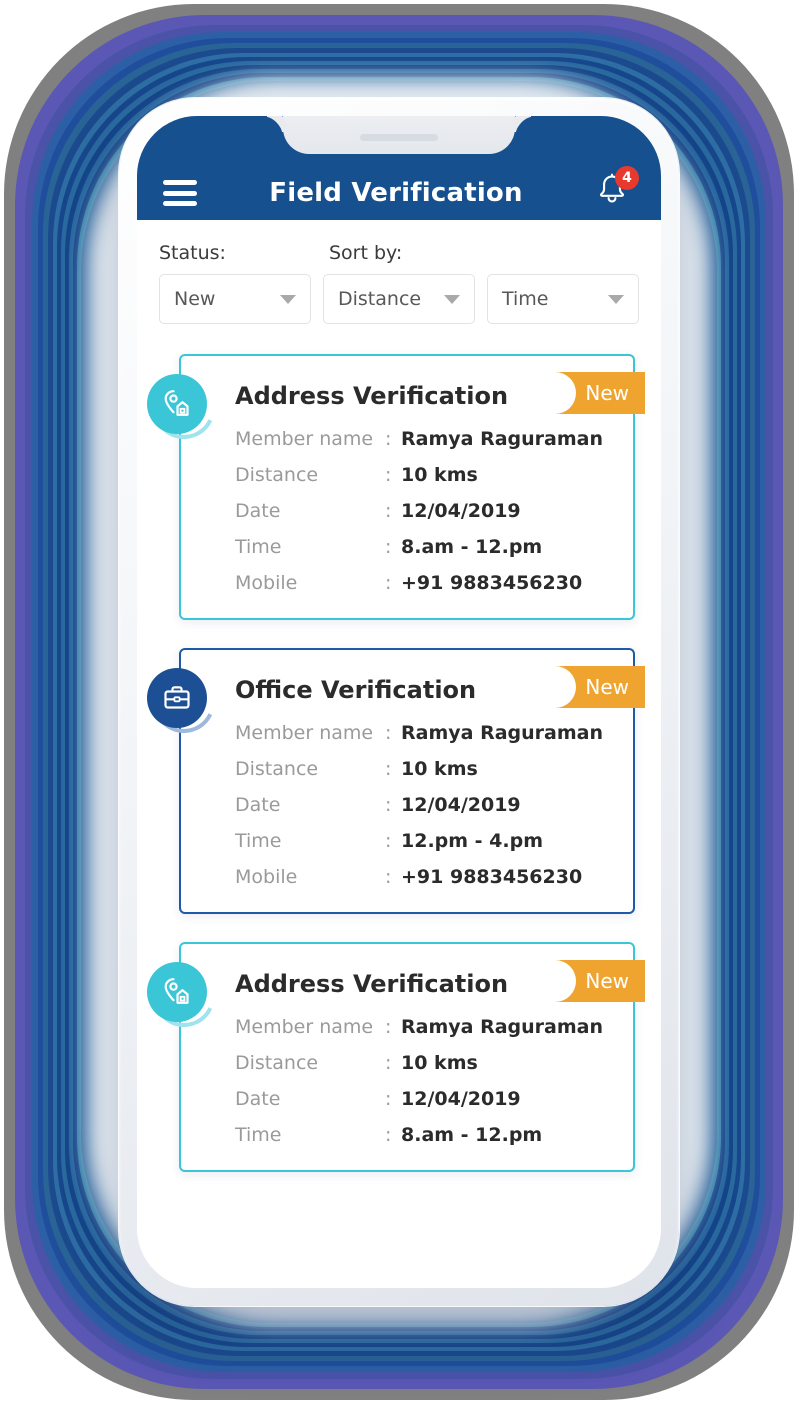  I want to click on filter-bar: Status: Sort by: New Distance Time, so click(399, 272).